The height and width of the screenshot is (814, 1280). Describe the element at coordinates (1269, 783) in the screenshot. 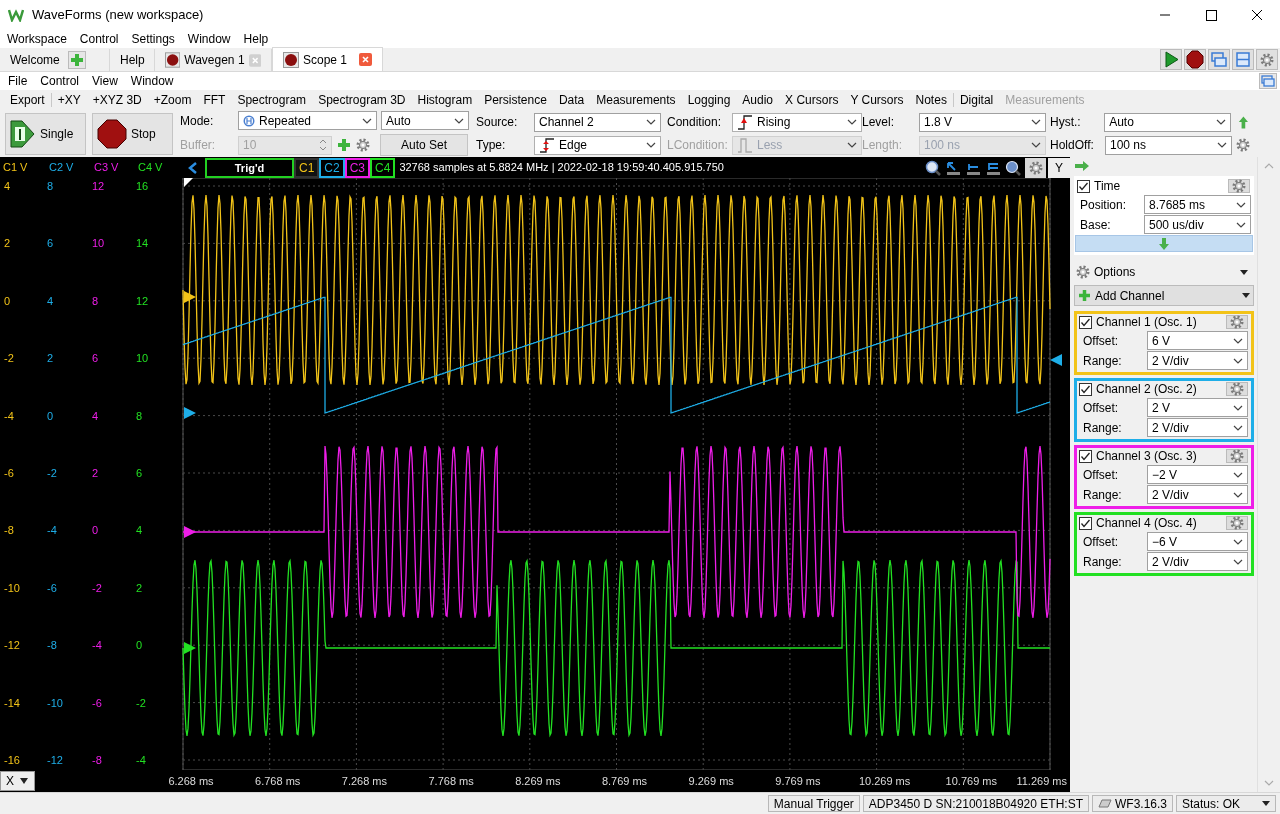

I see `scroll-down-icon` at that location.